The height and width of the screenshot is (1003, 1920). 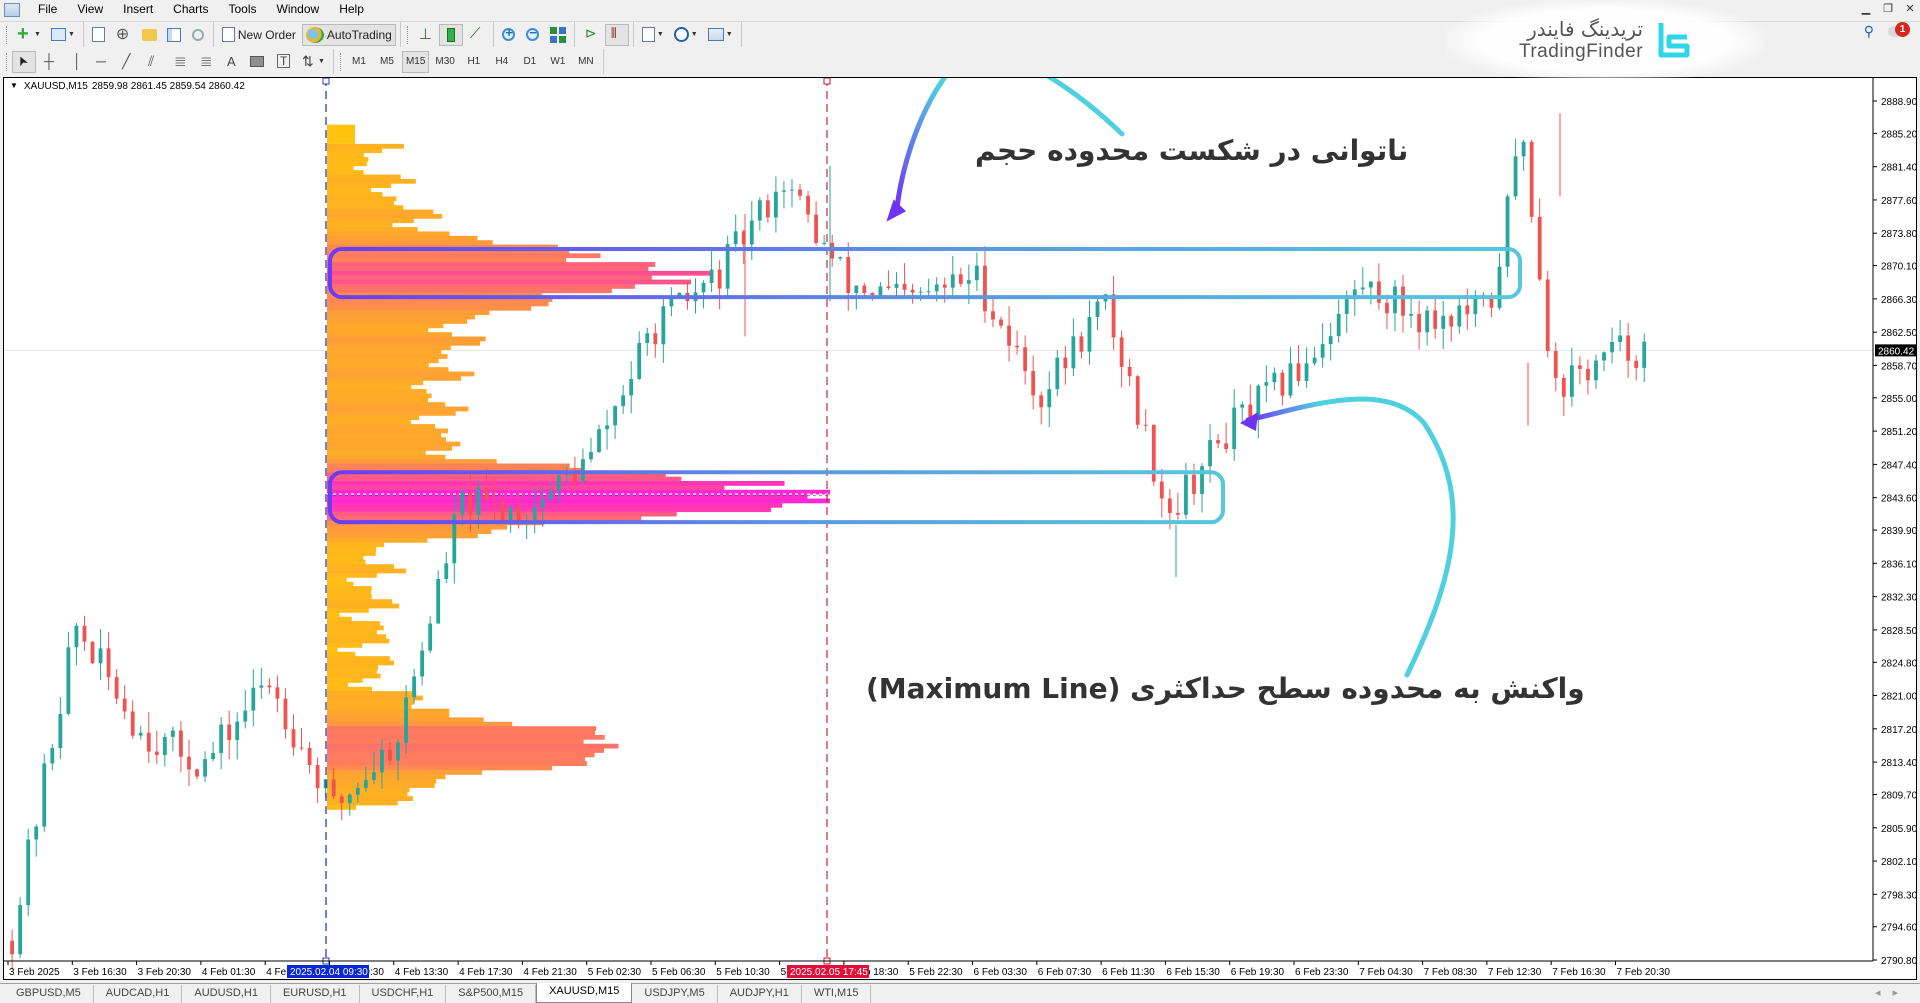 I want to click on navigator-icon, so click(x=149, y=34).